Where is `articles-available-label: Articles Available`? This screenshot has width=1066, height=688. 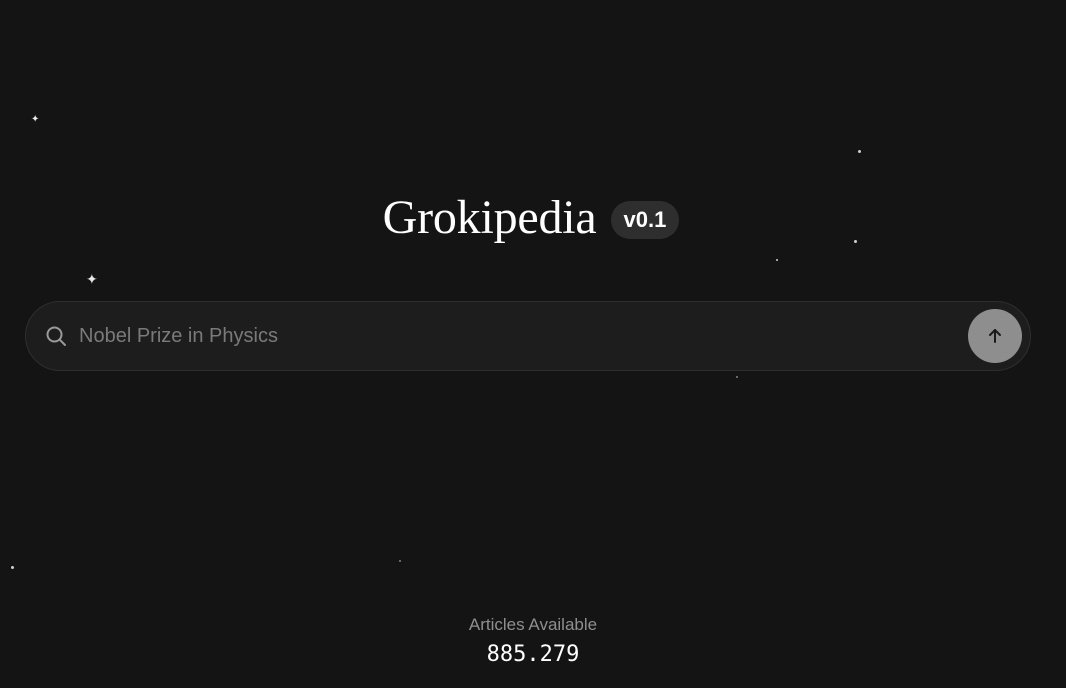 articles-available-label: Articles Available is located at coordinates (533, 624).